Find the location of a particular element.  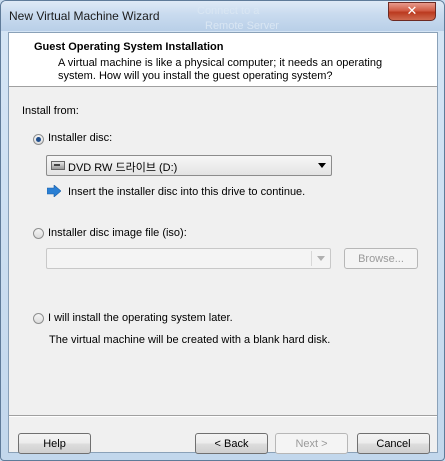

installer-disc-radio is located at coordinates (38, 139).